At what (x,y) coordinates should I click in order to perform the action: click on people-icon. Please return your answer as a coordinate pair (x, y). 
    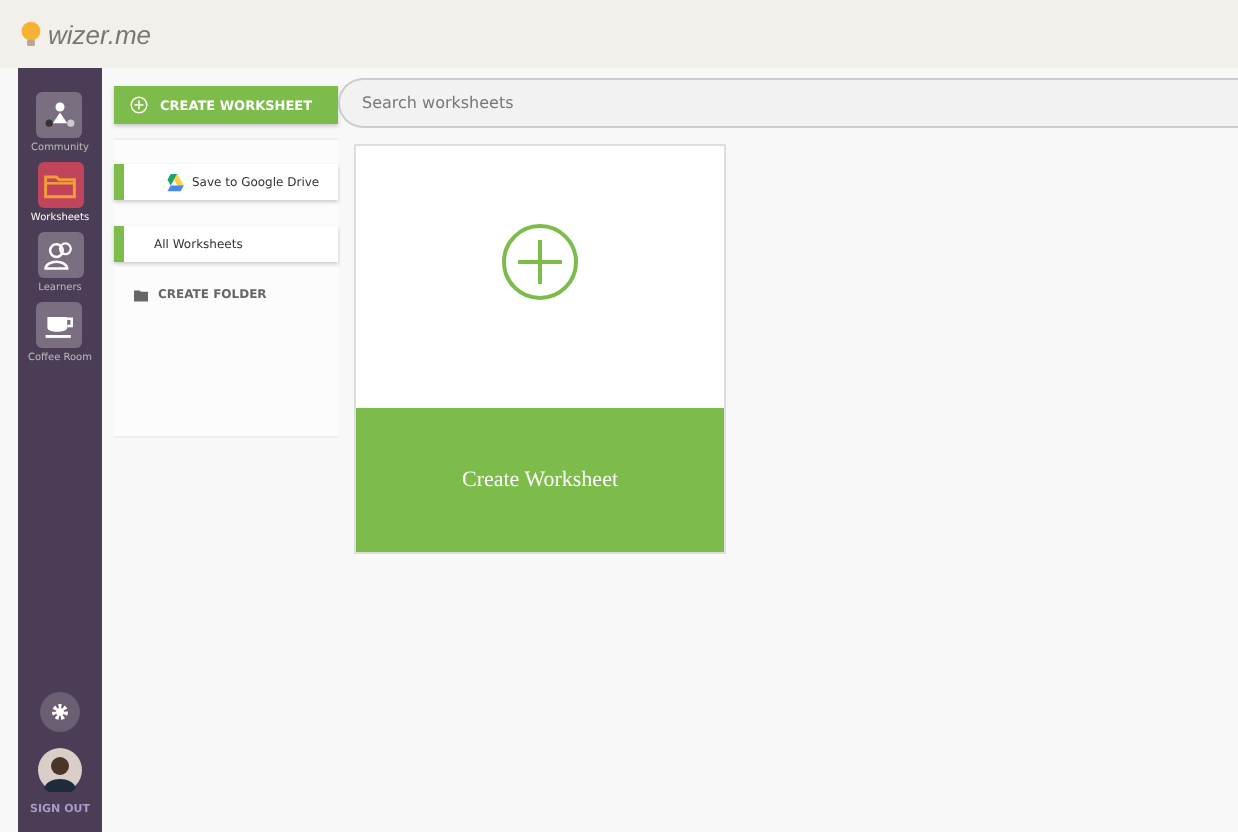
    Looking at the image, I should click on (60, 255).